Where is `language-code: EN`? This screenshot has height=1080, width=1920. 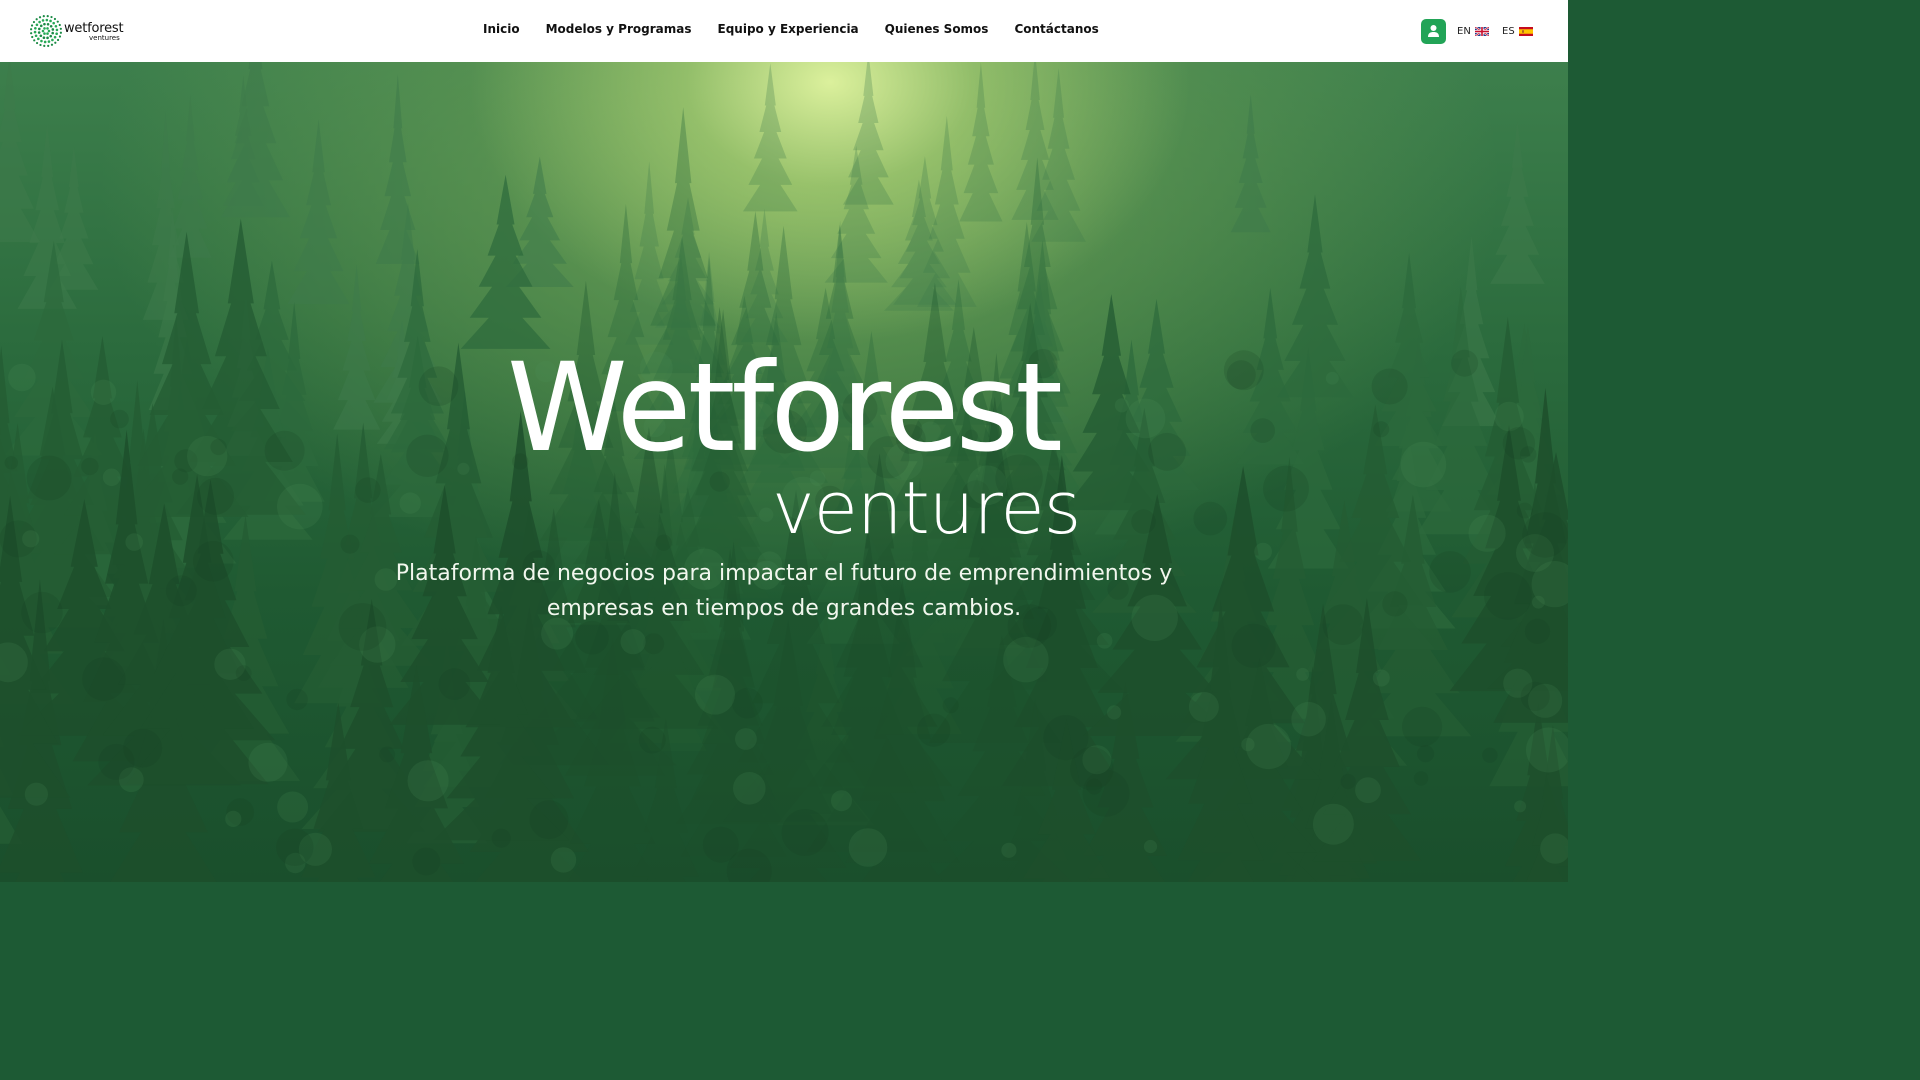
language-code: EN is located at coordinates (1464, 31).